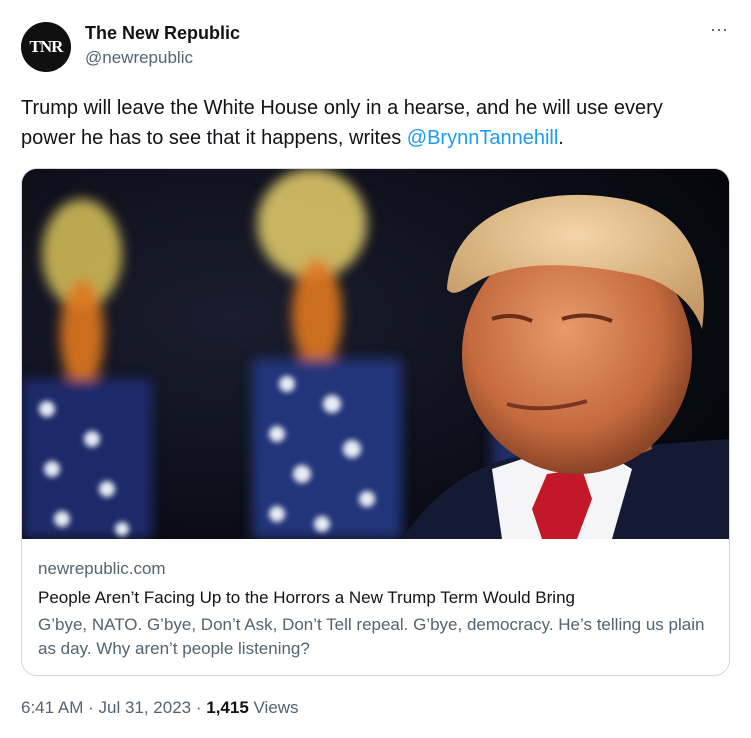 The width and height of the screenshot is (751, 738). I want to click on mention-link: @BrynnTannehill, so click(483, 138).